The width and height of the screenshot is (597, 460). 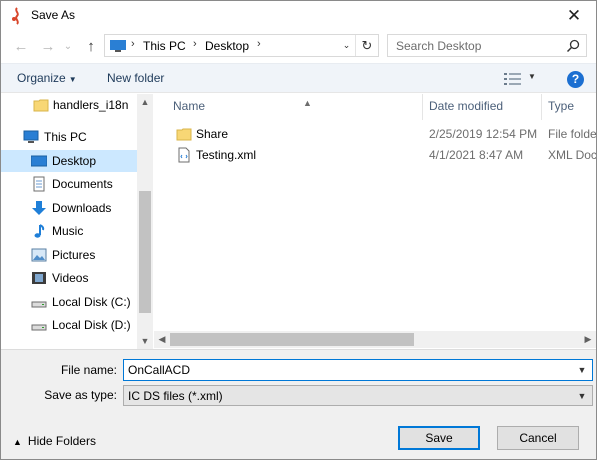 I want to click on back-arrow-icon: ←, so click(x=21, y=46).